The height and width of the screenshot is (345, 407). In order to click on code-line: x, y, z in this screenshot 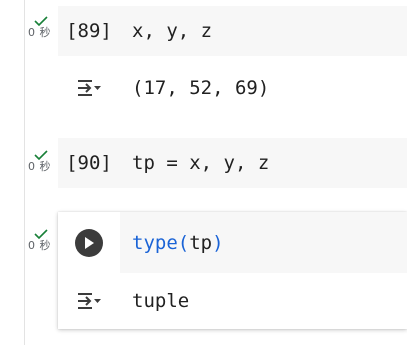, I will do `click(172, 31)`.